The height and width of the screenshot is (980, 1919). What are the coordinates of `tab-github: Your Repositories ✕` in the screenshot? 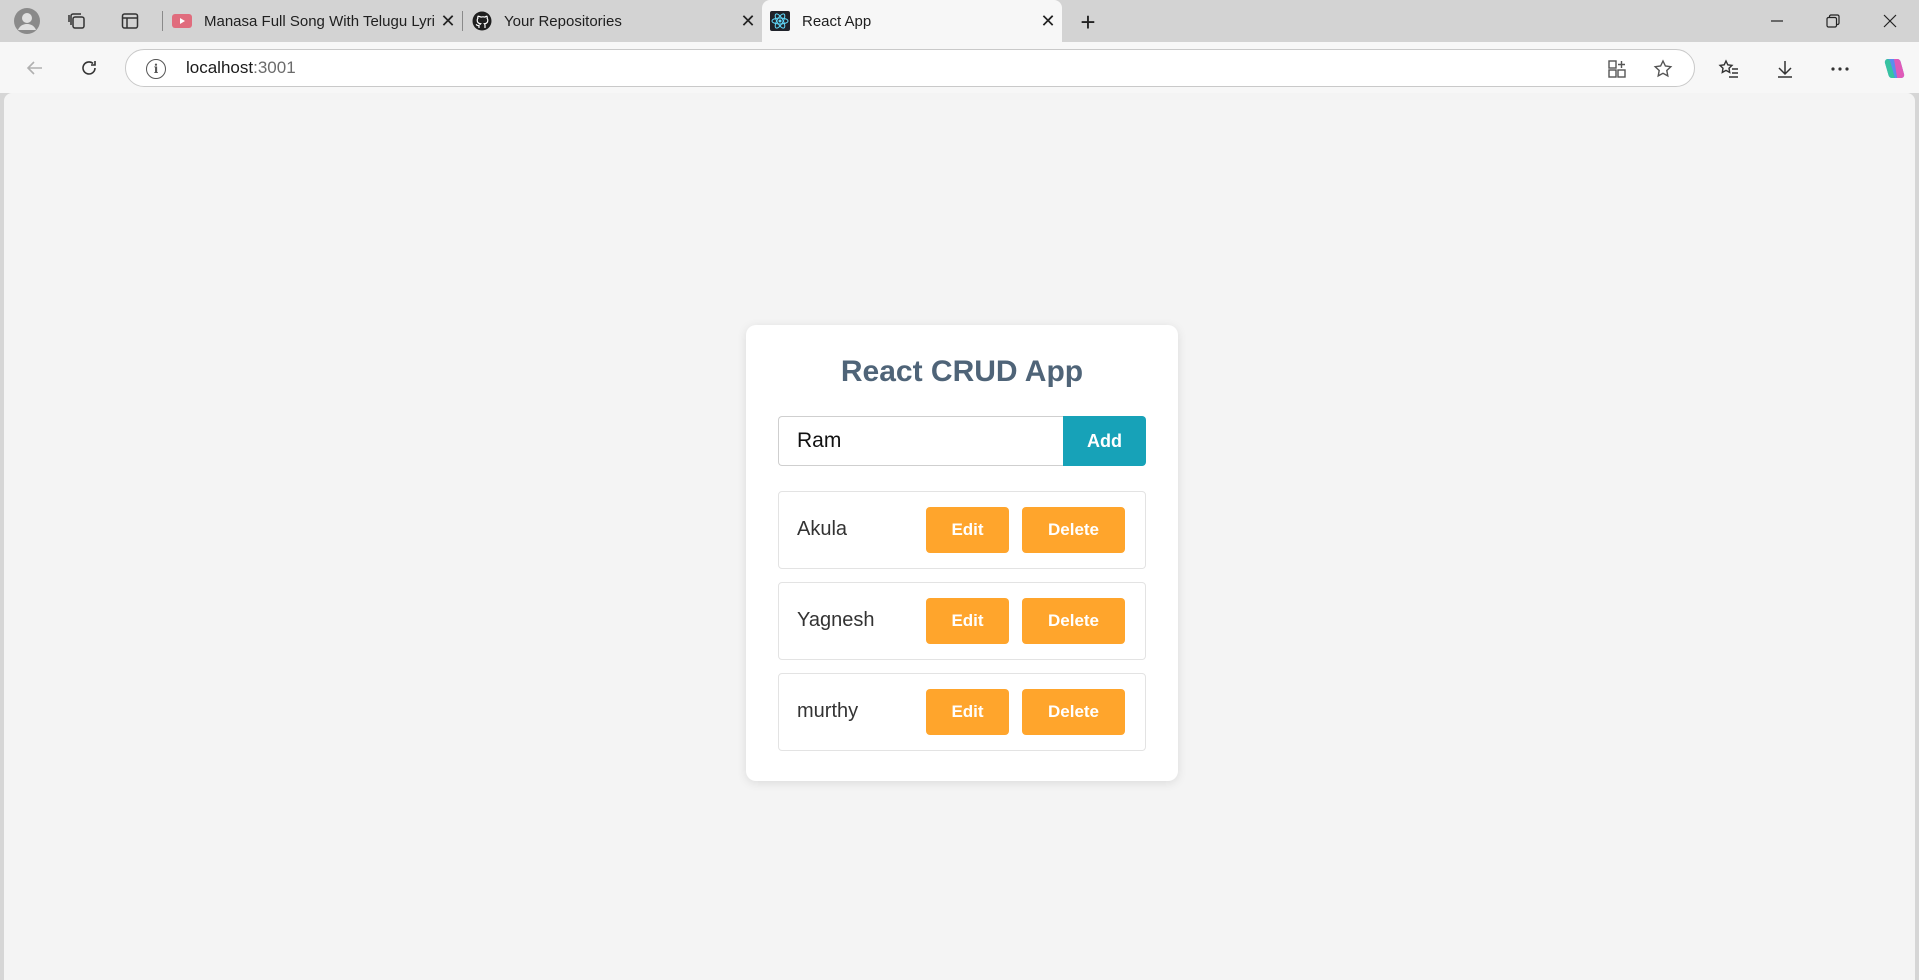 It's located at (617, 21).